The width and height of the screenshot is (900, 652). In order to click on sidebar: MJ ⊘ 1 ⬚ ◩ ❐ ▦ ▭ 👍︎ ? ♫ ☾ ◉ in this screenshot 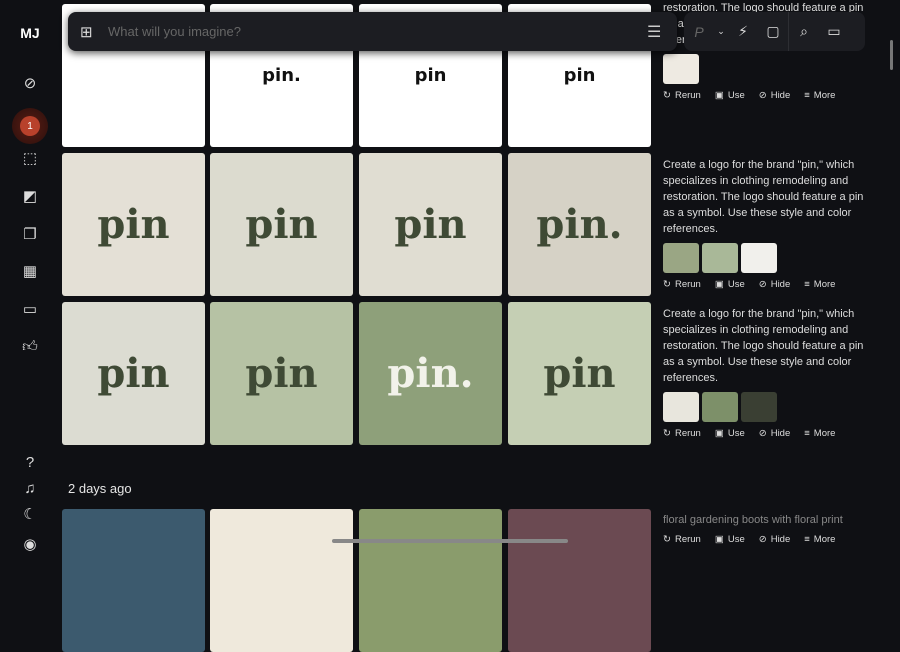, I will do `click(30, 276)`.